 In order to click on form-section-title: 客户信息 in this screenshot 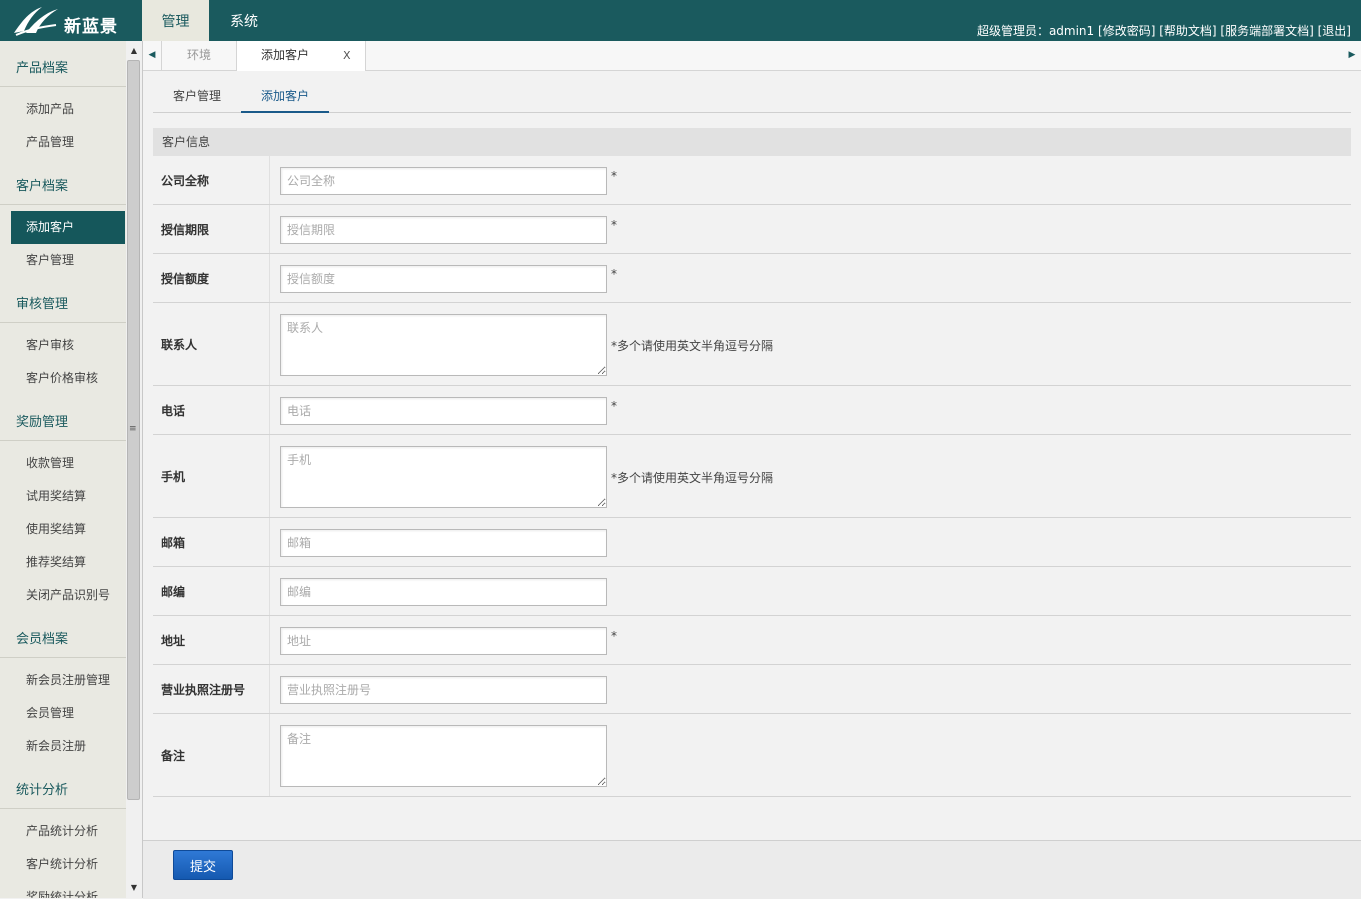, I will do `click(752, 142)`.